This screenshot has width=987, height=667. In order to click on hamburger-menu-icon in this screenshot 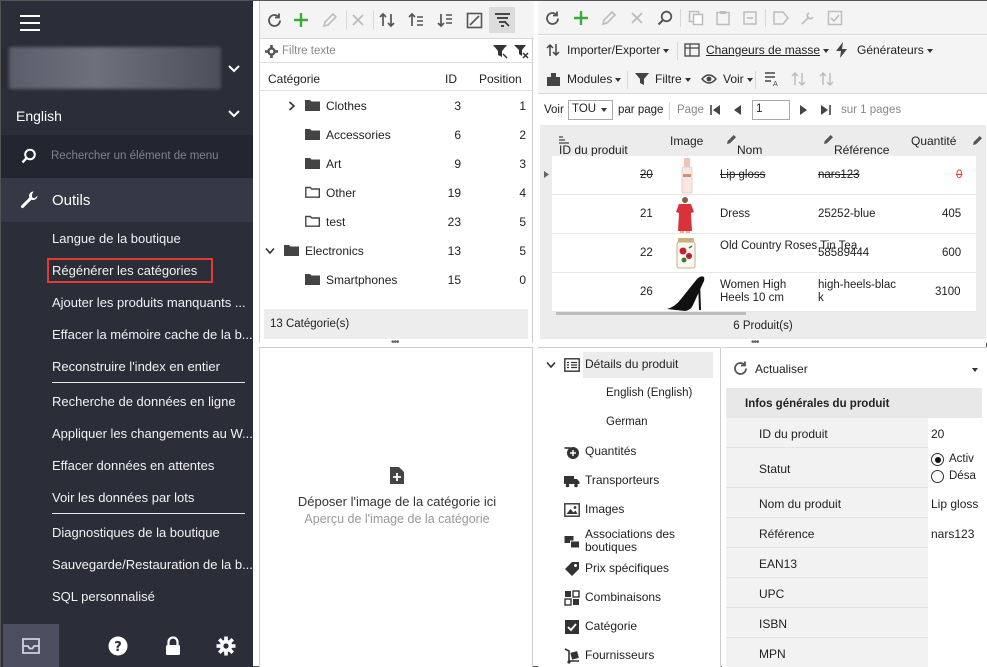, I will do `click(30, 23)`.